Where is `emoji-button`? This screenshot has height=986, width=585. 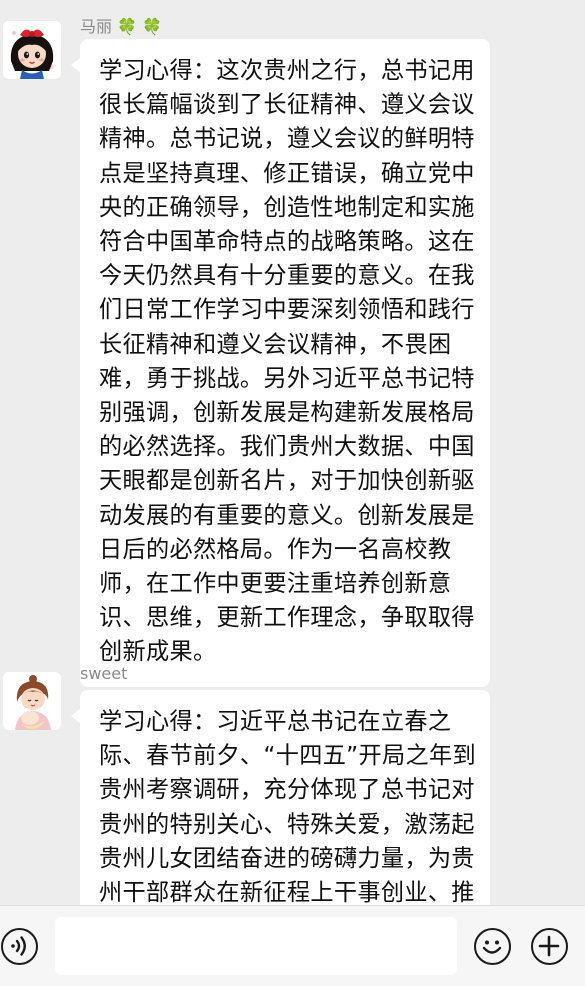
emoji-button is located at coordinates (492, 946).